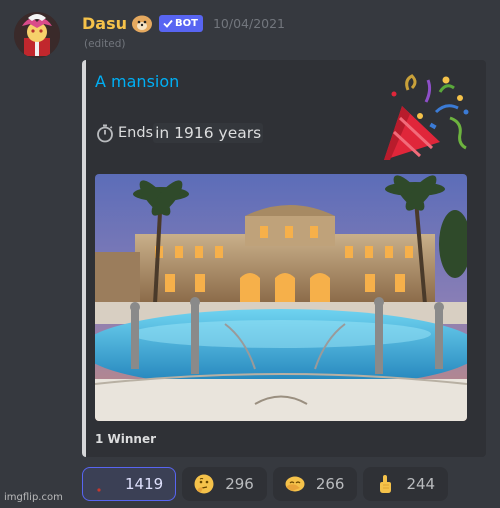 Image resolution: width=500 pixels, height=508 pixels. I want to click on pomeranian-emoji-icon, so click(142, 24).